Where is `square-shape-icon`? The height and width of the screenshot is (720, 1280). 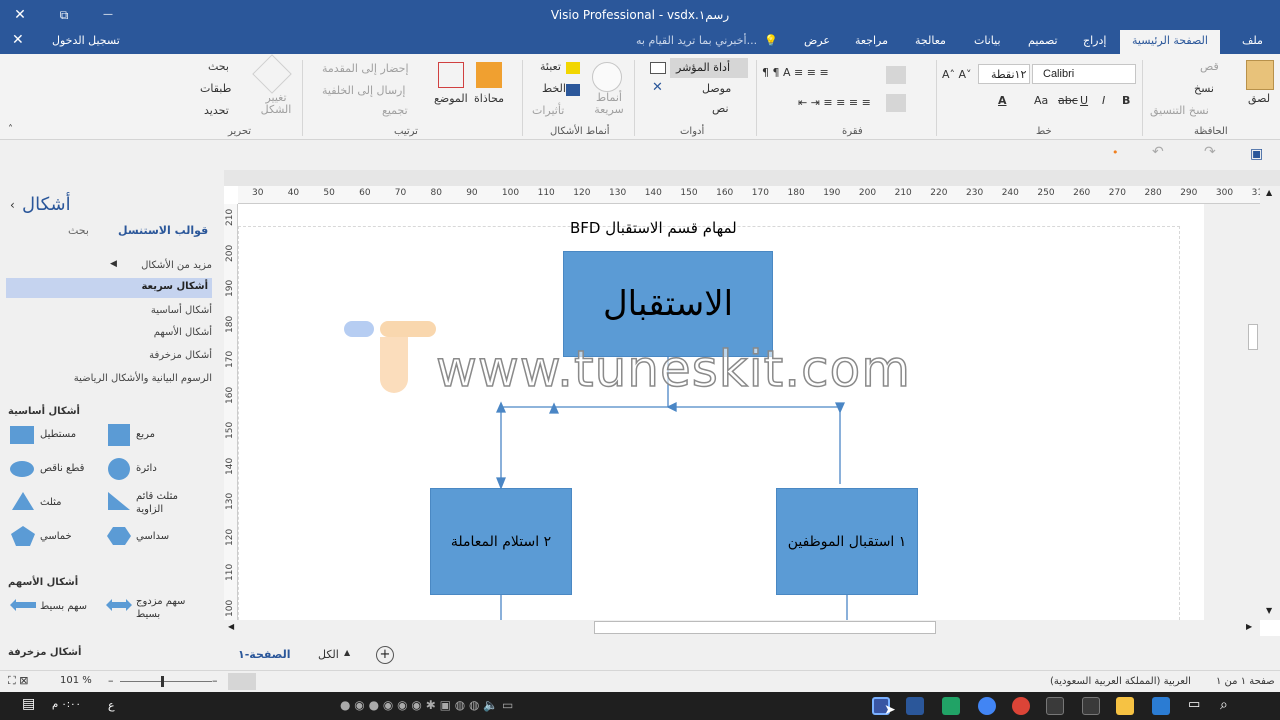
square-shape-icon is located at coordinates (119, 435).